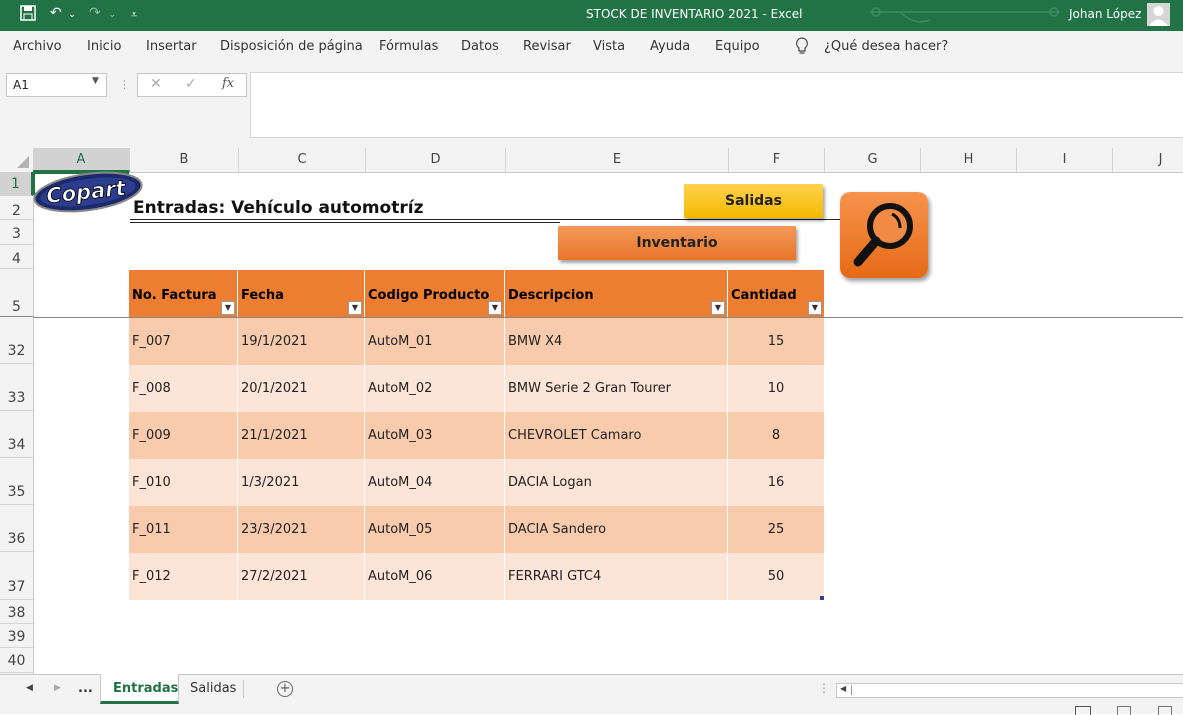 This screenshot has height=715, width=1183. Describe the element at coordinates (88, 192) in the screenshot. I see `copart-logo: Copart` at that location.